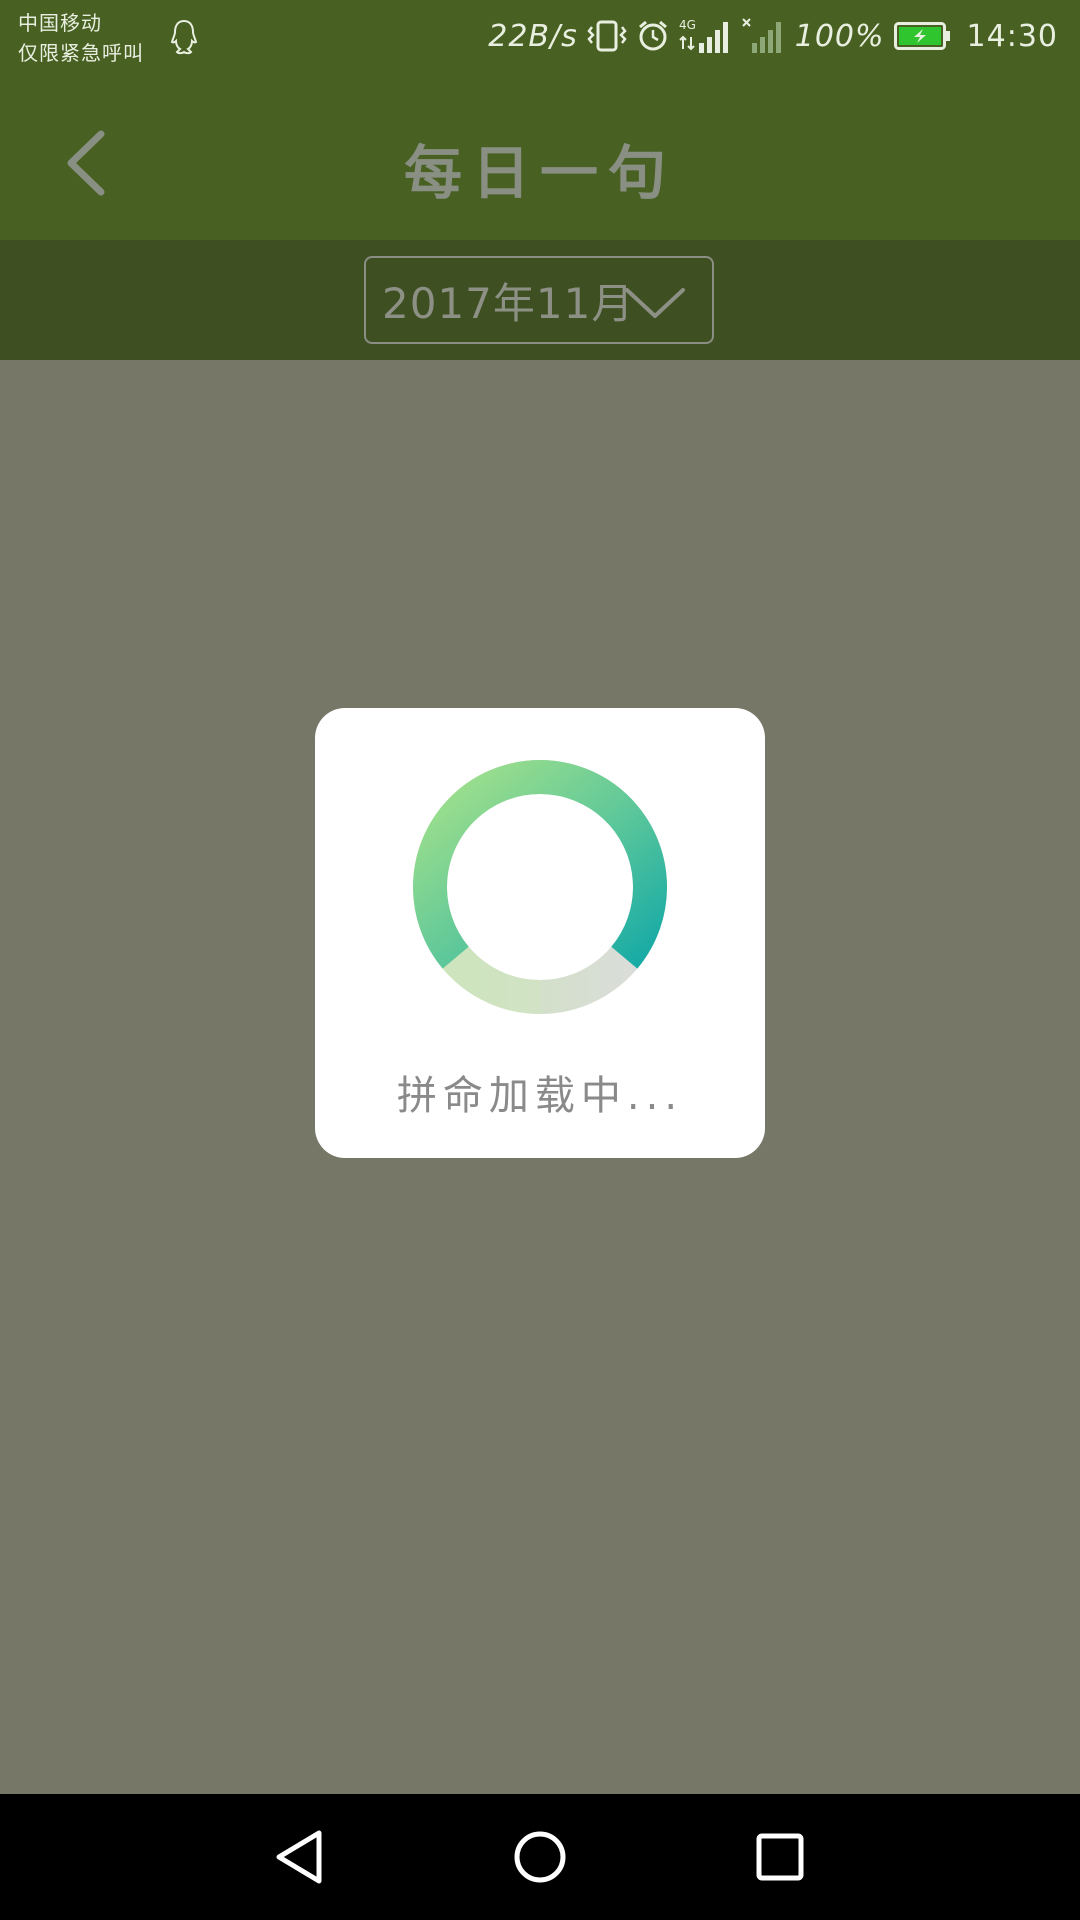  What do you see at coordinates (652, 35) in the screenshot?
I see `alarm-icon` at bounding box center [652, 35].